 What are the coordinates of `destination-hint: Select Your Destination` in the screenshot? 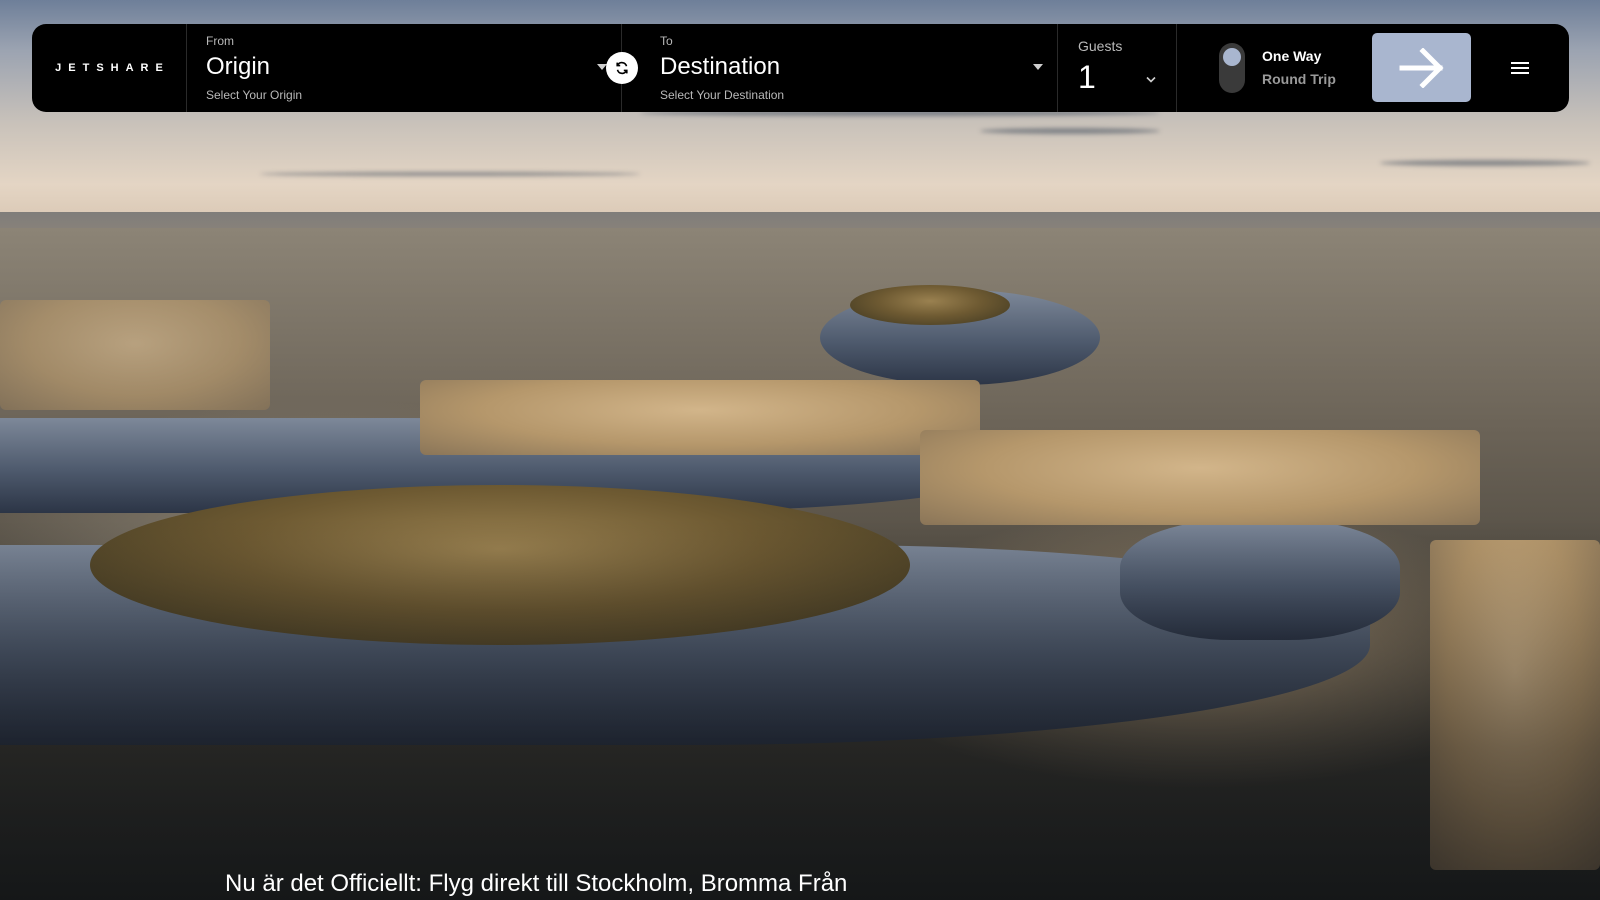 It's located at (722, 95).